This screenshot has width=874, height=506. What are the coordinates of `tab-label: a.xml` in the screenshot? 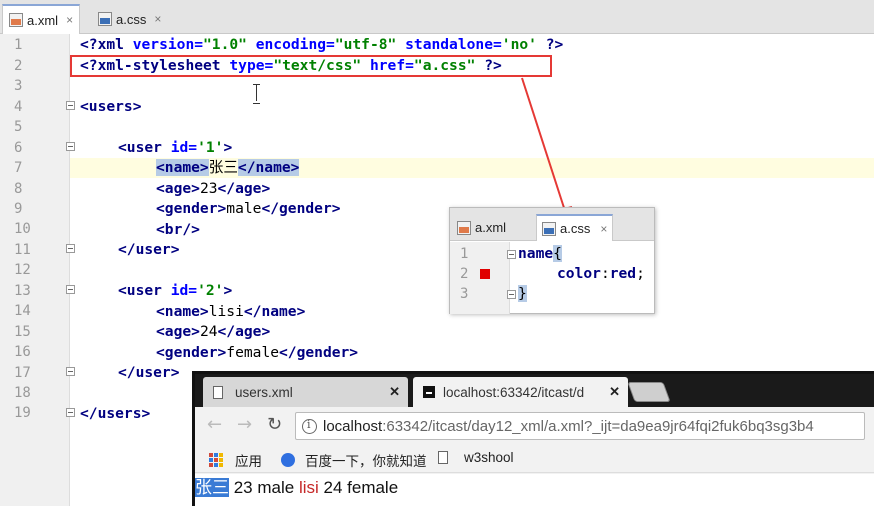 It's located at (43, 20).